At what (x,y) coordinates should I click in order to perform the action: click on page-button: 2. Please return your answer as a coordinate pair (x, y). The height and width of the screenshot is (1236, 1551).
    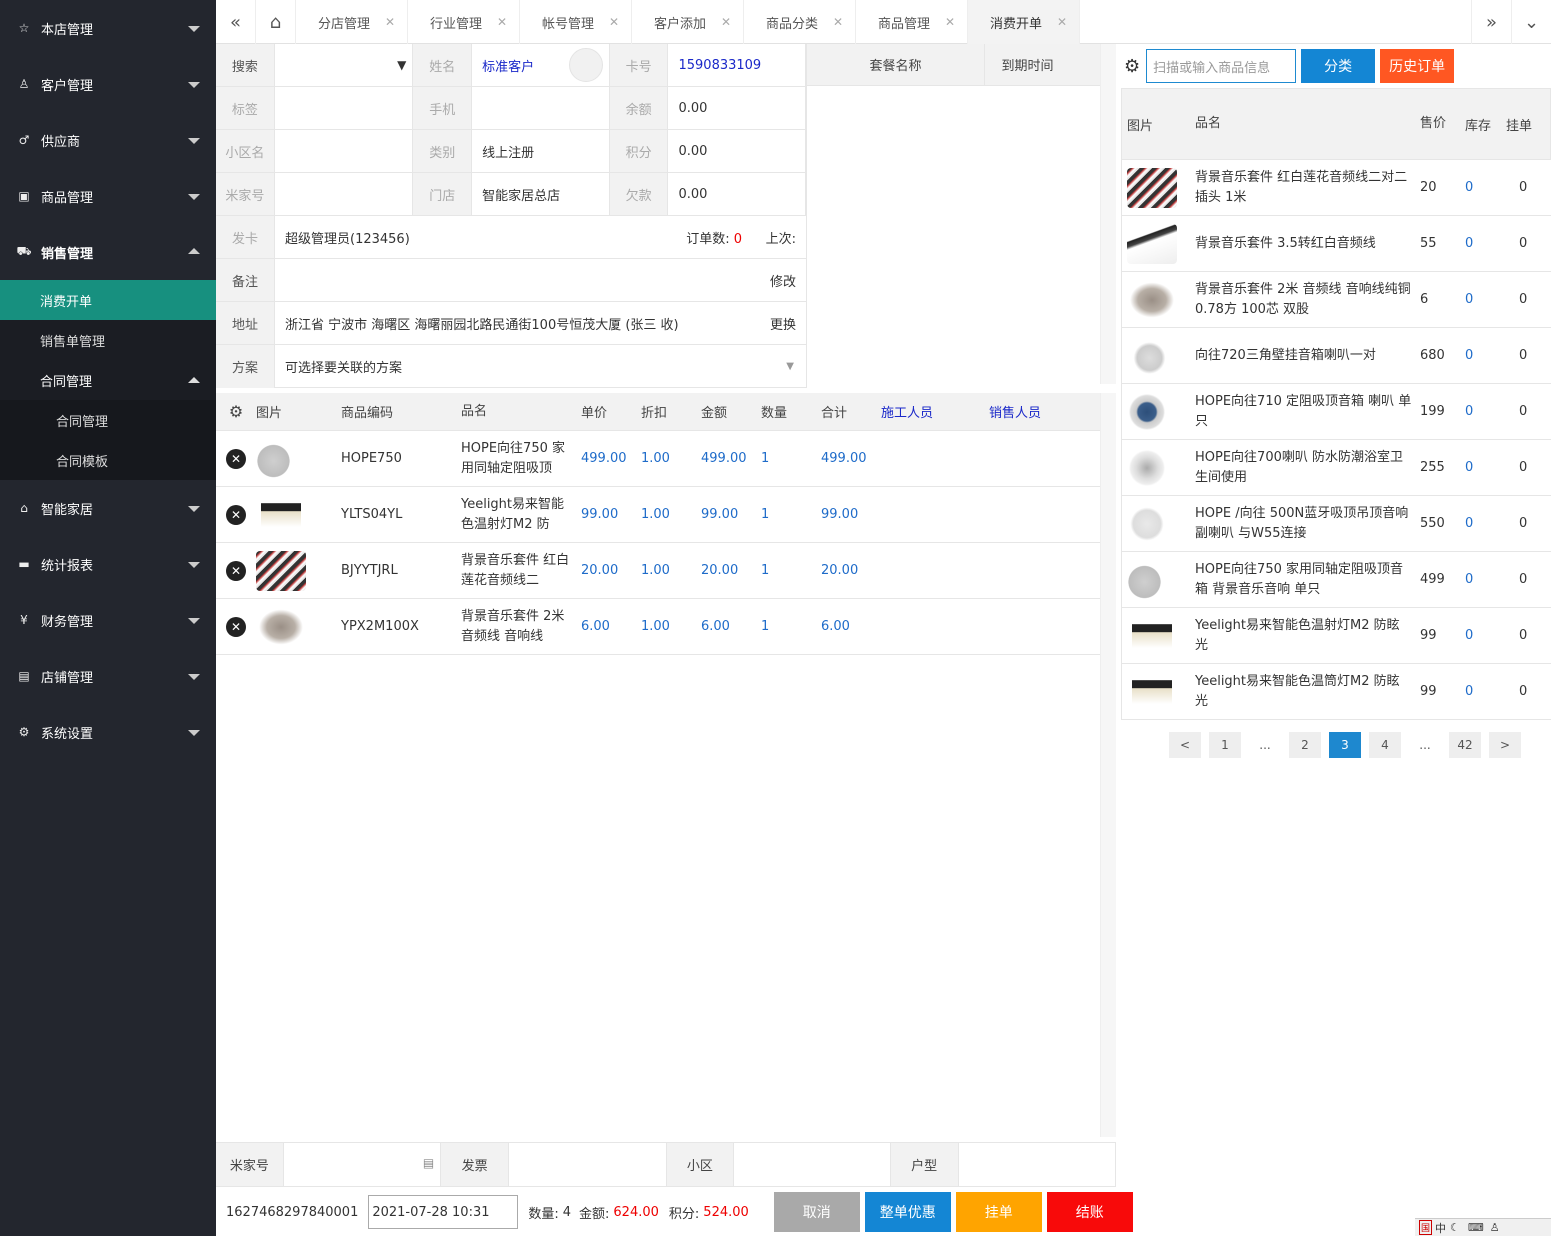
    Looking at the image, I should click on (1305, 745).